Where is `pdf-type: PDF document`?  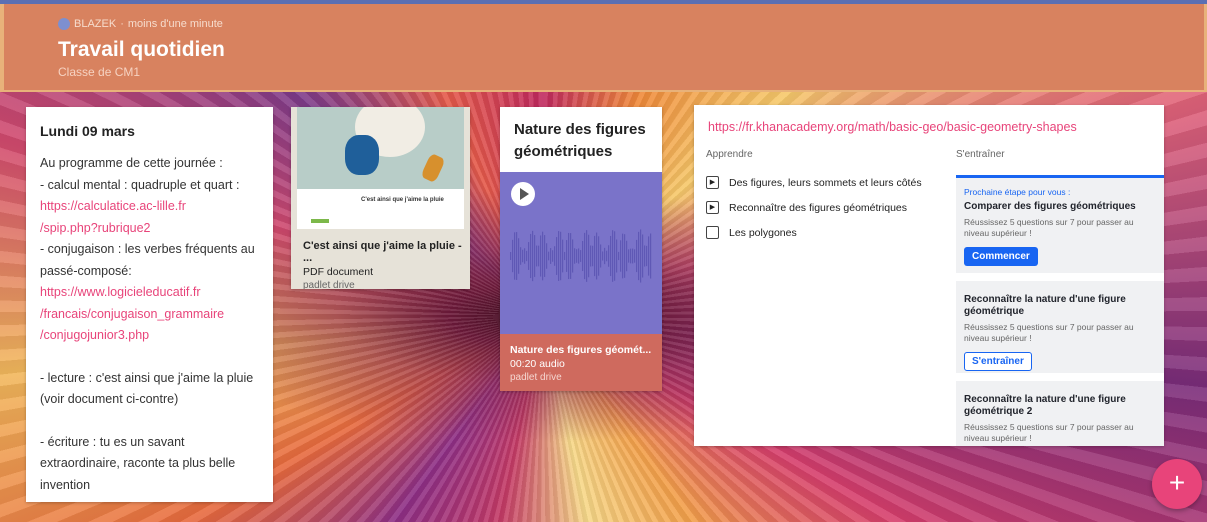
pdf-type: PDF document is located at coordinates (338, 272).